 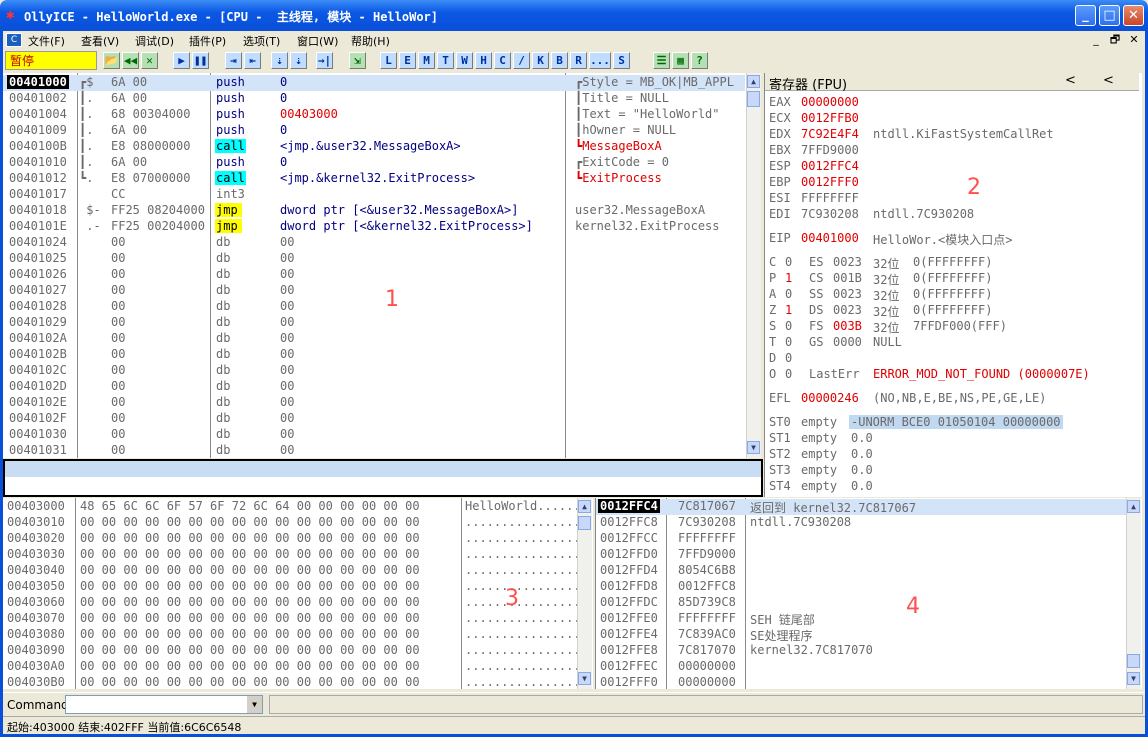 What do you see at coordinates (374, 195) in the screenshot?
I see `disasm-row: 00401017 CC int3` at bounding box center [374, 195].